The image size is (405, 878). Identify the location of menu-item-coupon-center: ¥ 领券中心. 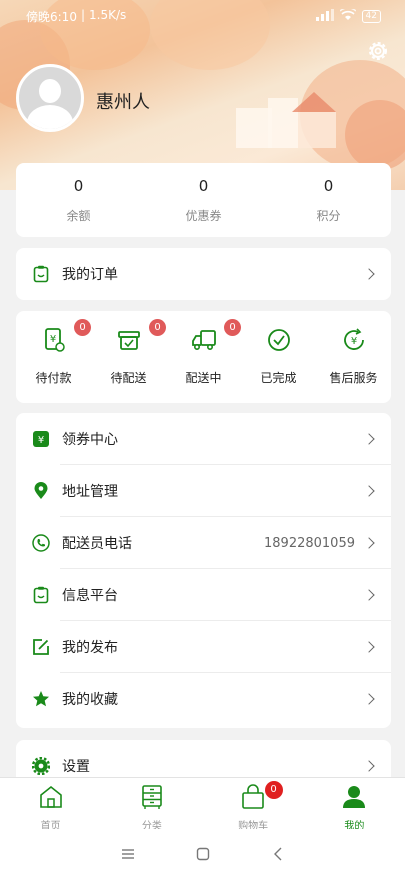
(203, 439).